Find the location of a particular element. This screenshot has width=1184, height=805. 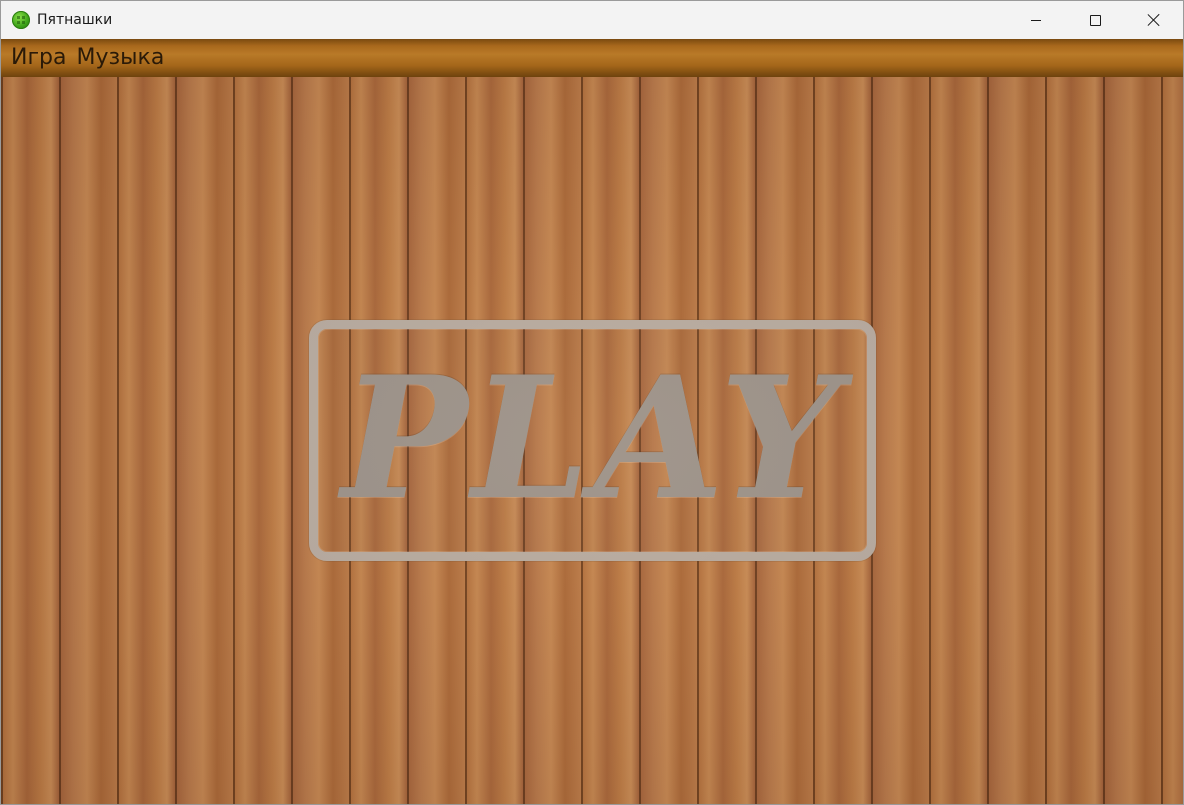

menu-item-music: Музыка is located at coordinates (120, 58).